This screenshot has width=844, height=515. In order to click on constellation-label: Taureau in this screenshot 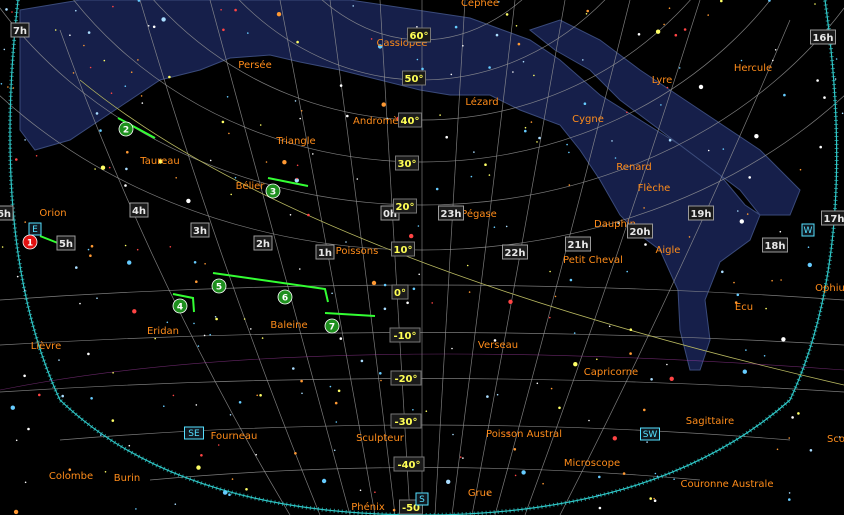, I will do `click(159, 161)`.